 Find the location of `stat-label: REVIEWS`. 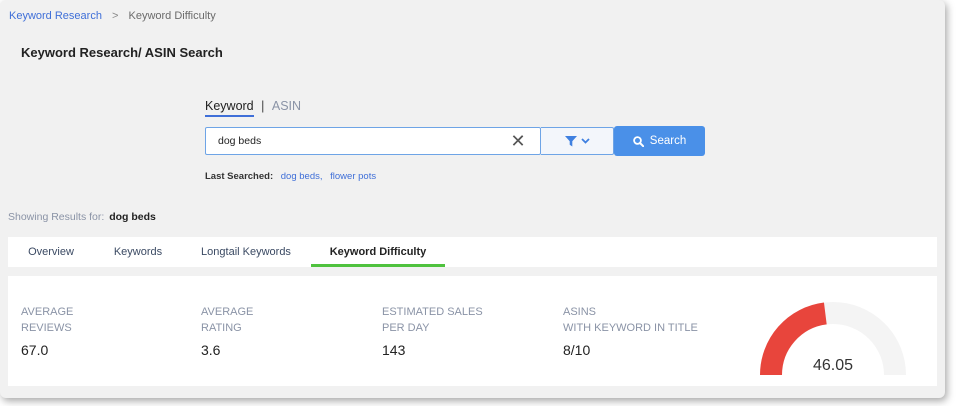

stat-label: REVIEWS is located at coordinates (46, 327).